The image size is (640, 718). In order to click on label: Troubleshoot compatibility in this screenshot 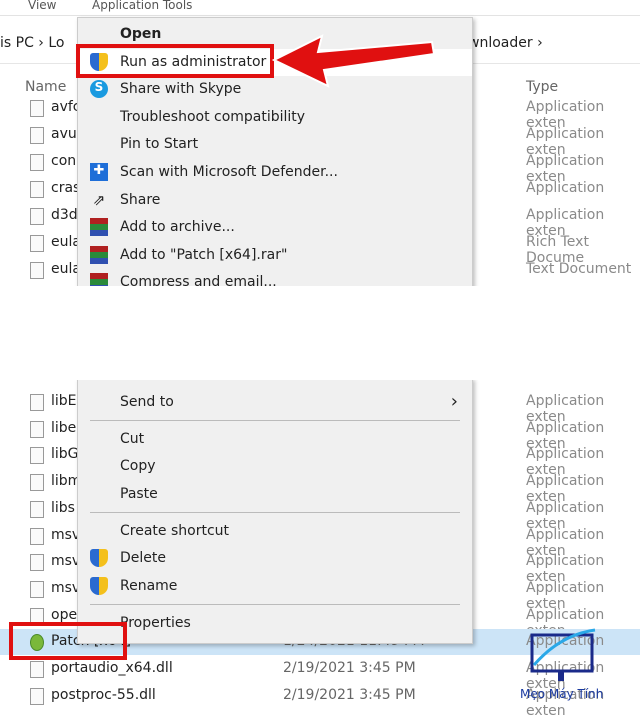, I will do `click(213, 116)`.